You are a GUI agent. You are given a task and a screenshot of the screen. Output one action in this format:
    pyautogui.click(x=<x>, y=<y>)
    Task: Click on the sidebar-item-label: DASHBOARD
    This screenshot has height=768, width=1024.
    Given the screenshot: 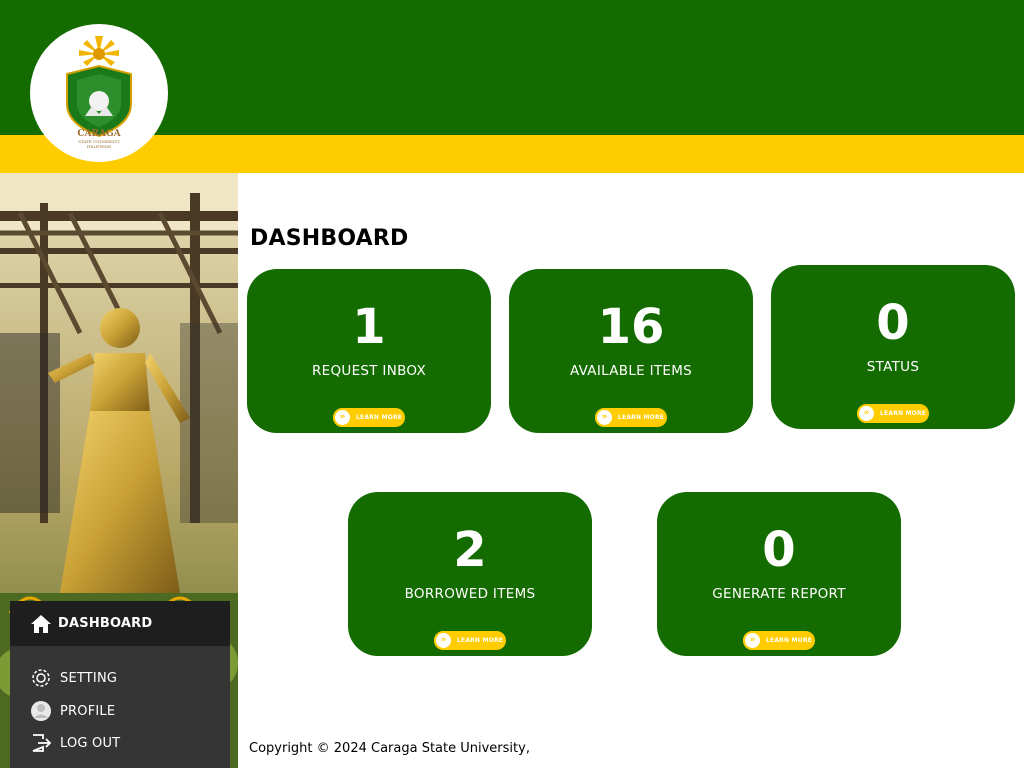 What is the action you would take?
    pyautogui.click(x=105, y=623)
    